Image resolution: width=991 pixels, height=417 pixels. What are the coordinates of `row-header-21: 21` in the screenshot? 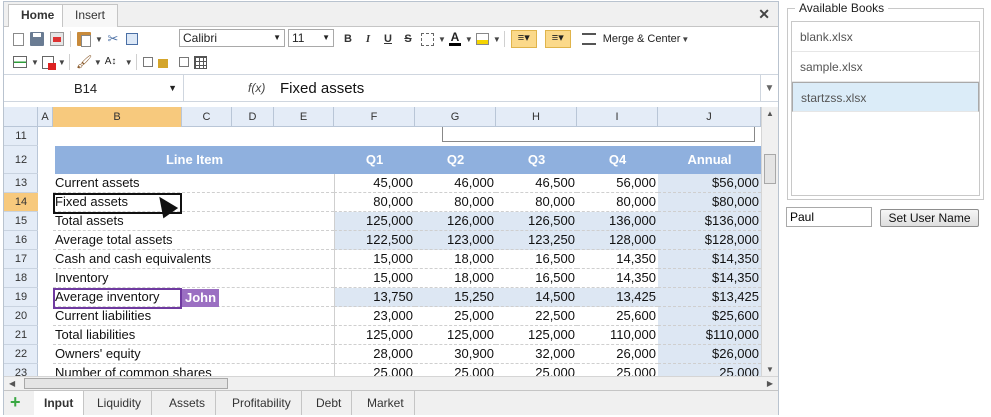 It's located at (21, 335).